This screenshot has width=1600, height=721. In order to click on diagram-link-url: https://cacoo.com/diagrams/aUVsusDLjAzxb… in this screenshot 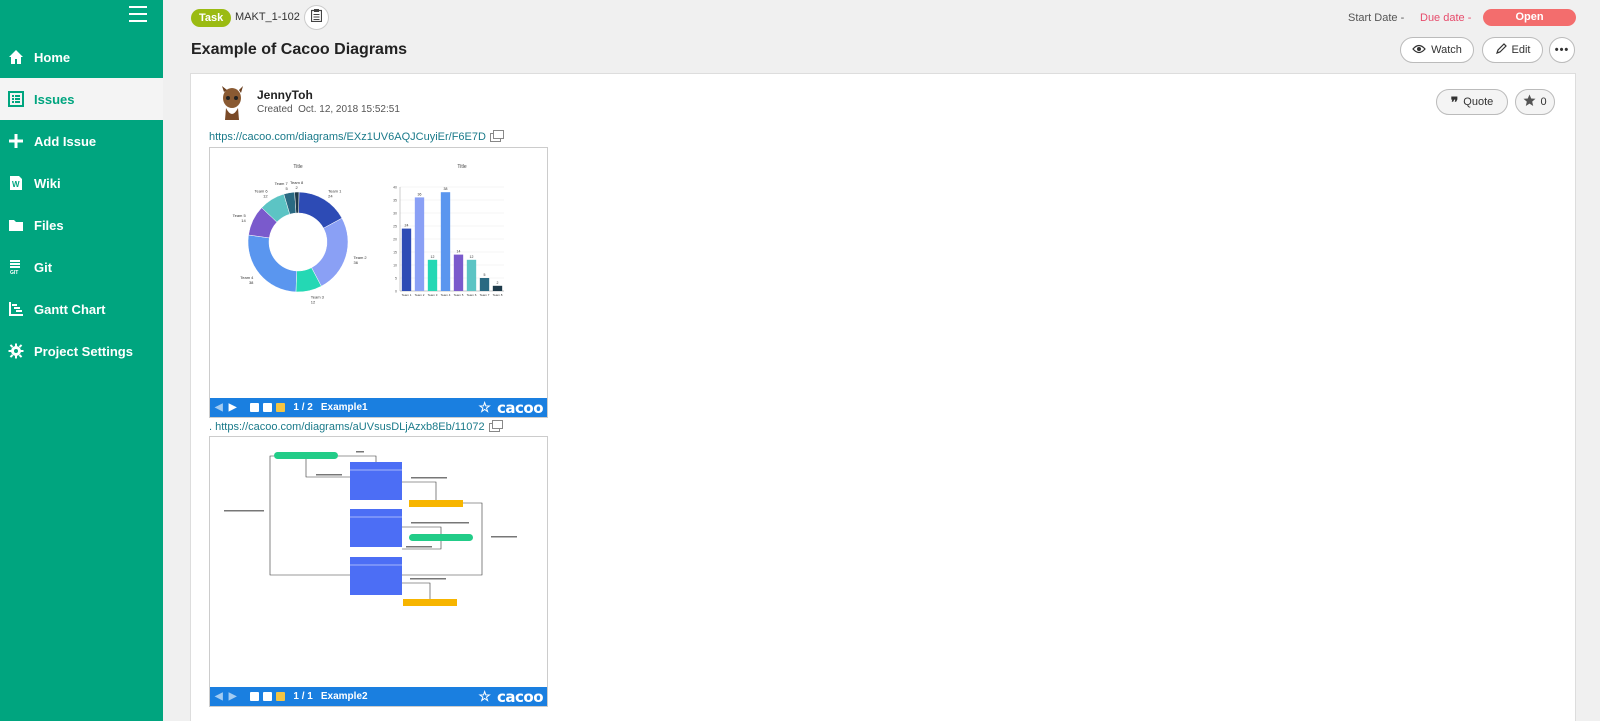, I will do `click(350, 427)`.